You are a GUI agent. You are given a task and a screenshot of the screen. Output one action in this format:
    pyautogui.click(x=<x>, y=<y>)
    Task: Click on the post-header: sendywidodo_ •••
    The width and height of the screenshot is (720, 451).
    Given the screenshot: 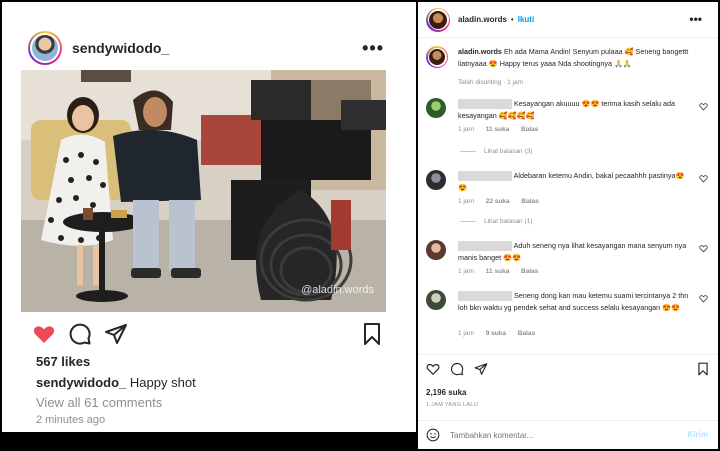 What is the action you would take?
    pyautogui.click(x=208, y=48)
    